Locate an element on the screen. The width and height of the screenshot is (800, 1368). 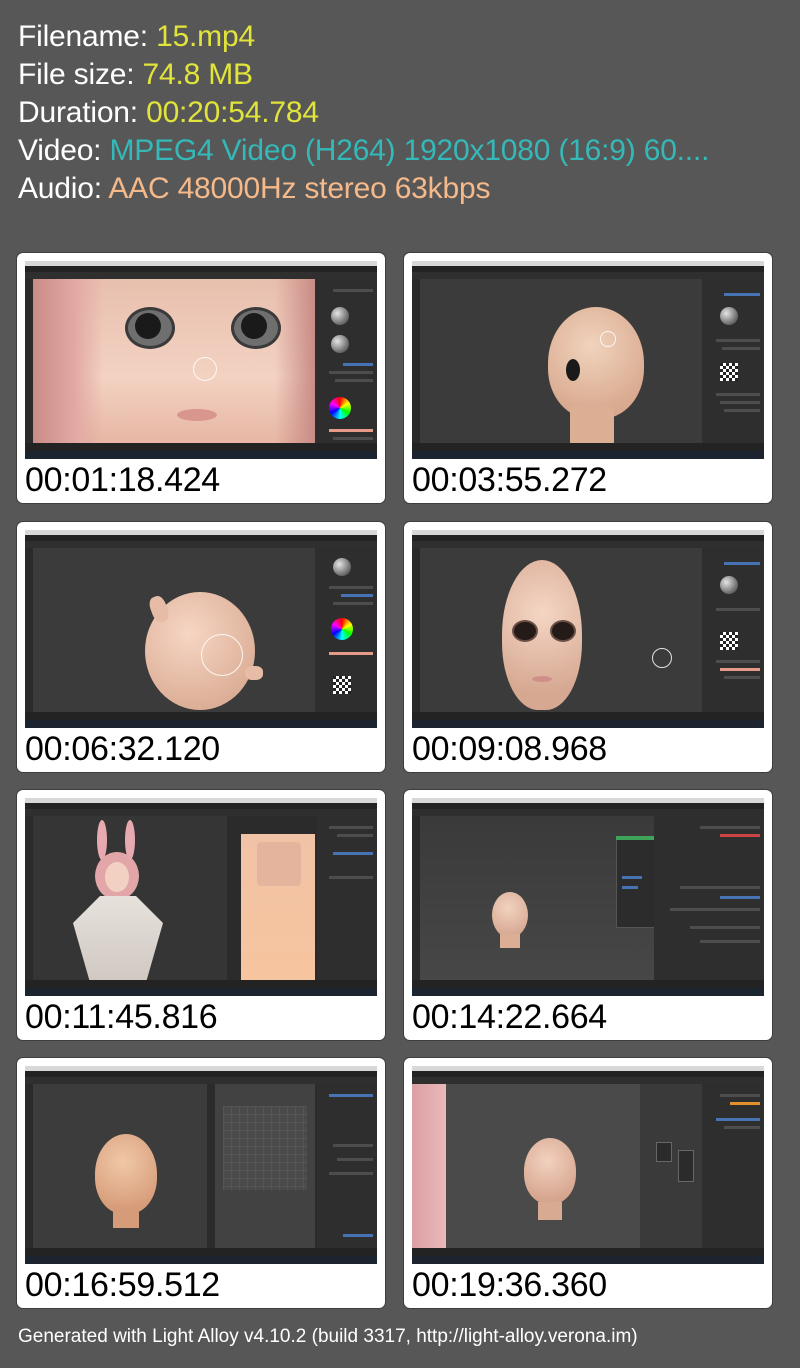
duration-value: 00:20:54.784 is located at coordinates (232, 112).